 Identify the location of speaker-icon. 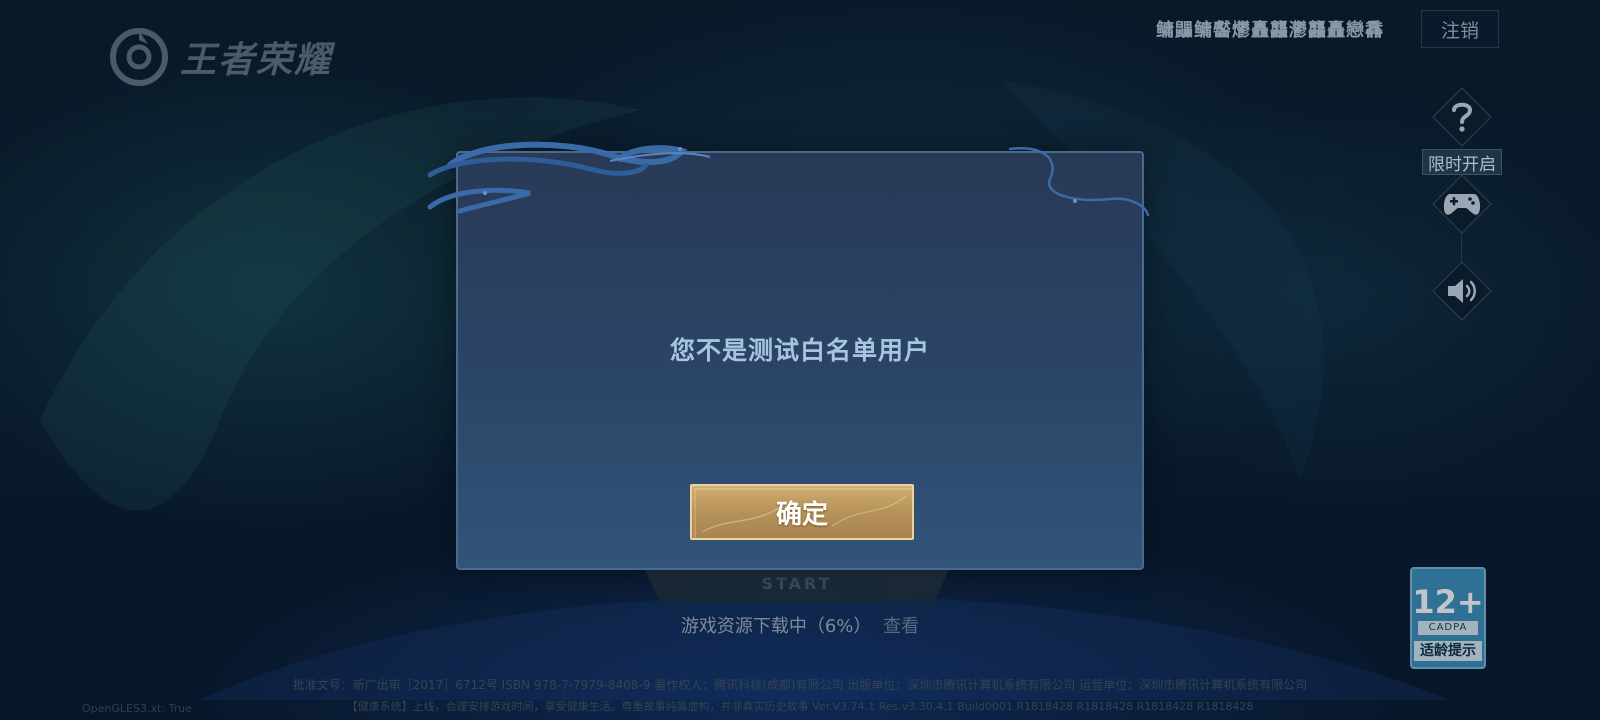
(1462, 291).